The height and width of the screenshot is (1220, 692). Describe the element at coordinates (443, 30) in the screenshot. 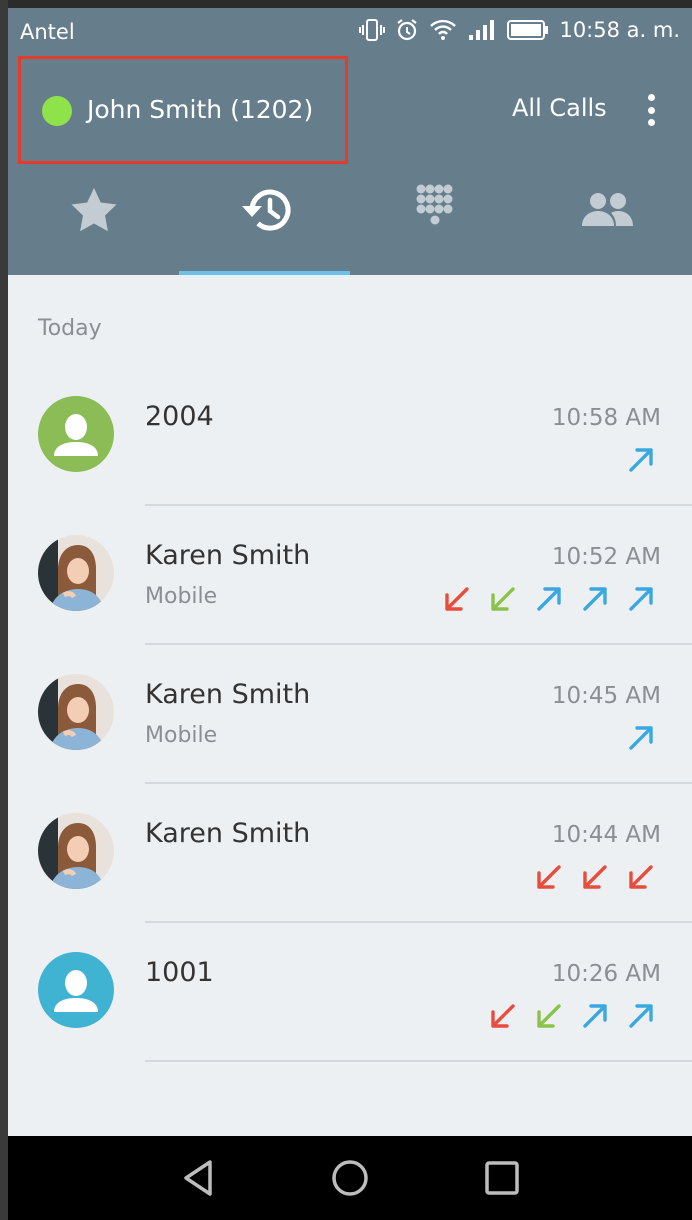

I see `wifi-icon` at that location.